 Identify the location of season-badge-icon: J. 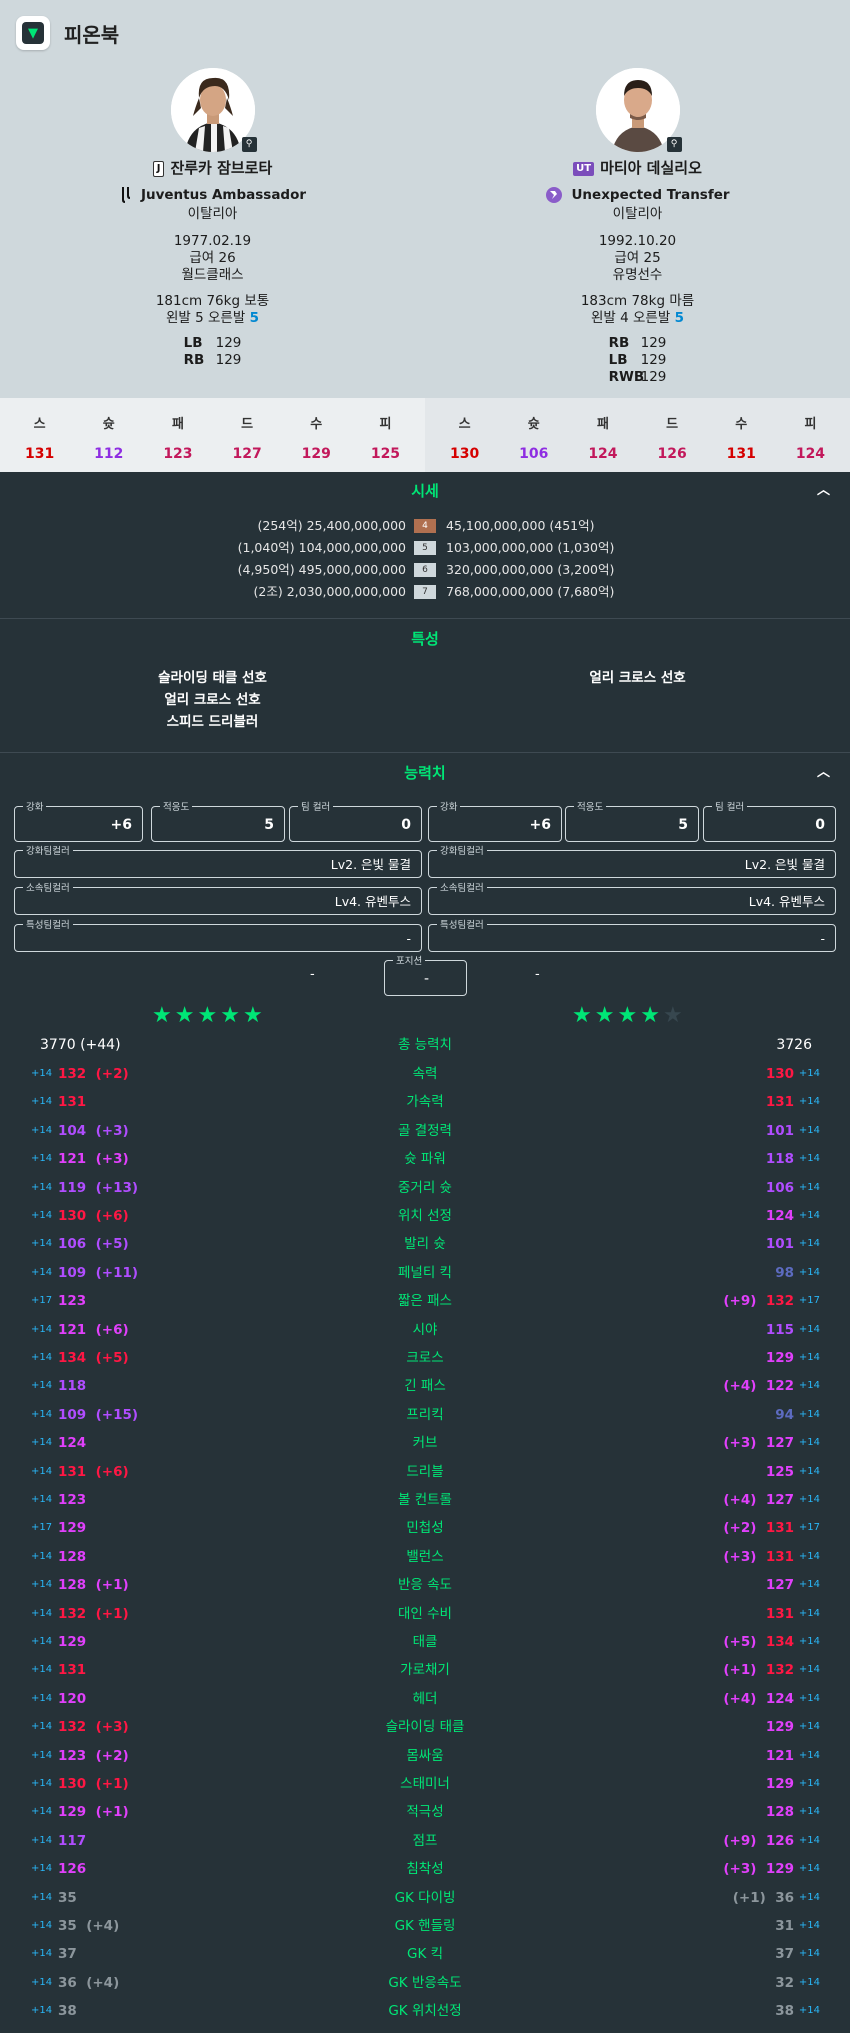
(158, 168).